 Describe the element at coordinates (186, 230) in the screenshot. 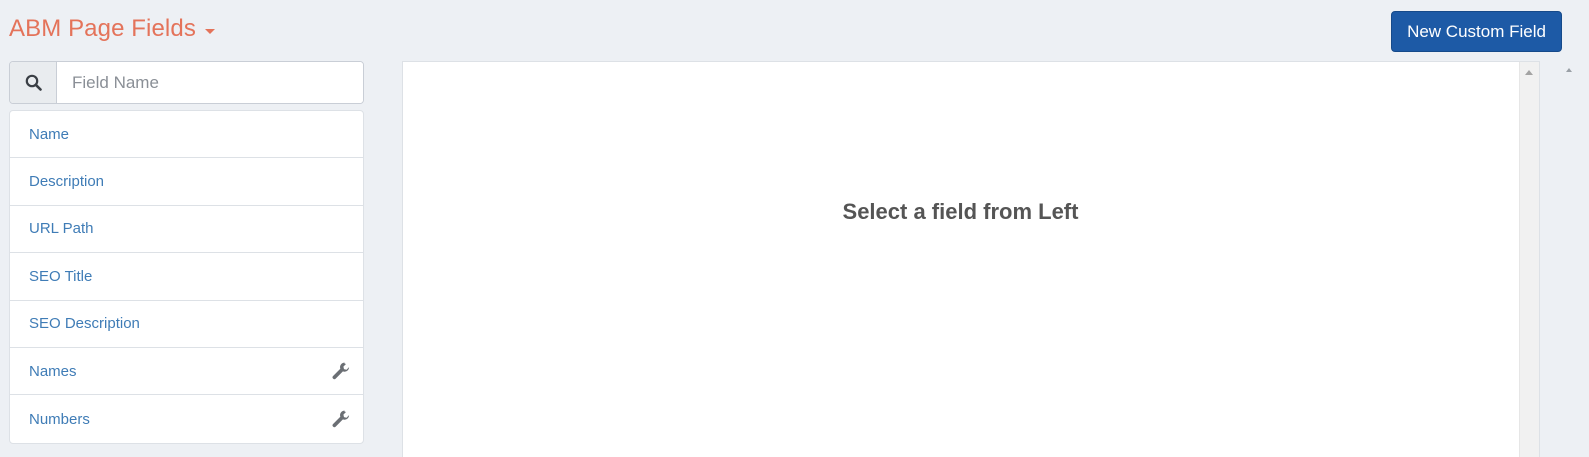

I see `field-list-item-url-path: URL Path` at that location.